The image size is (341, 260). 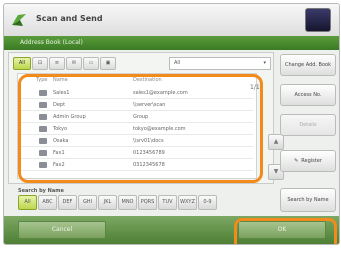 I want to click on col-header-type: Type, so click(x=42, y=80).